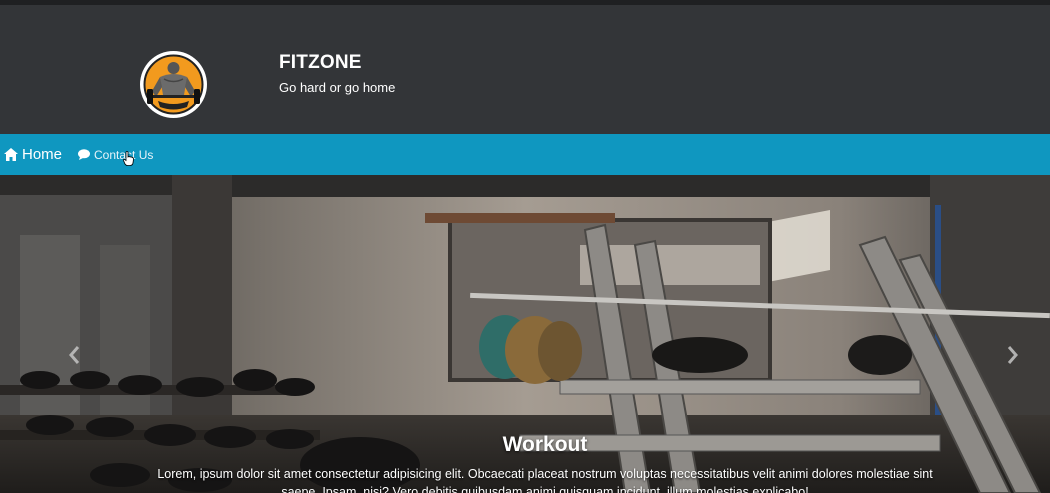  I want to click on bodybuilder-logo-icon, so click(173, 84).